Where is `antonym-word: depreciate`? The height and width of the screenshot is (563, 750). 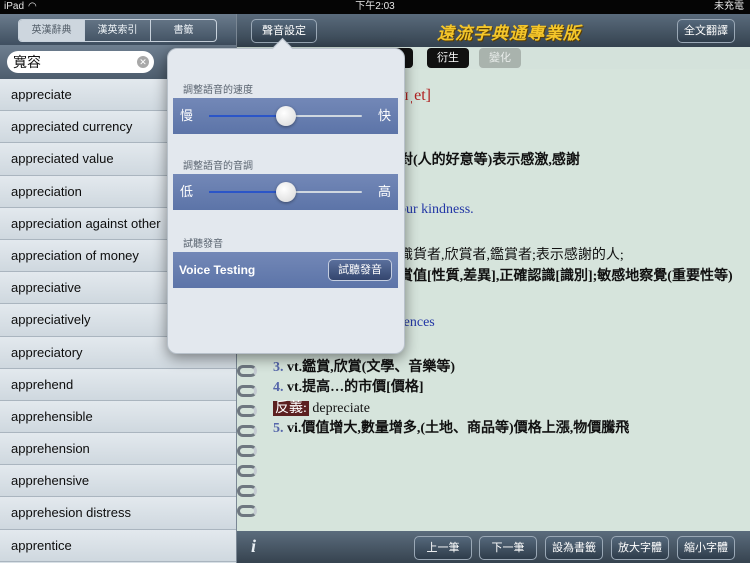 antonym-word: depreciate is located at coordinates (341, 408).